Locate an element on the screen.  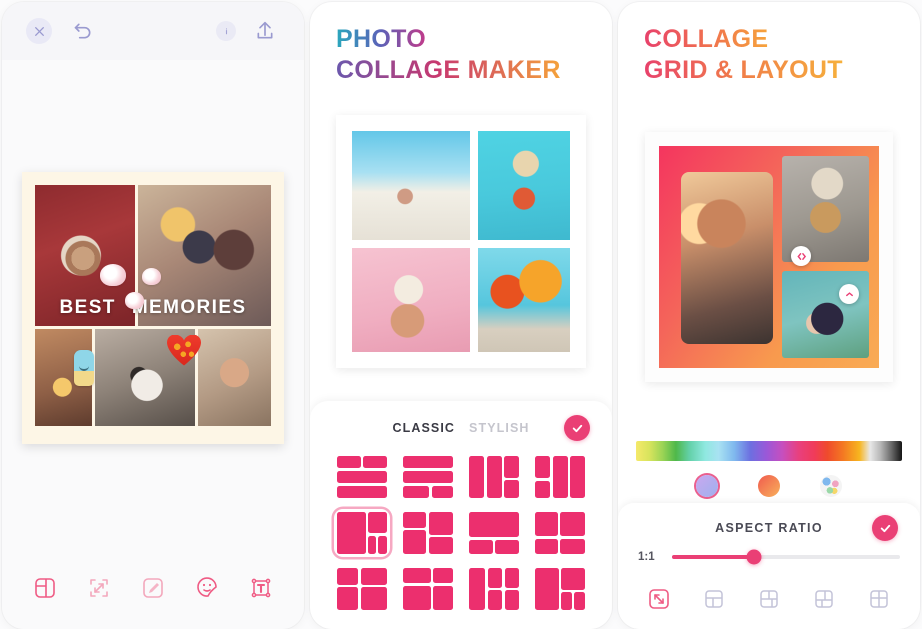
collage-bottom-row is located at coordinates (153, 377).